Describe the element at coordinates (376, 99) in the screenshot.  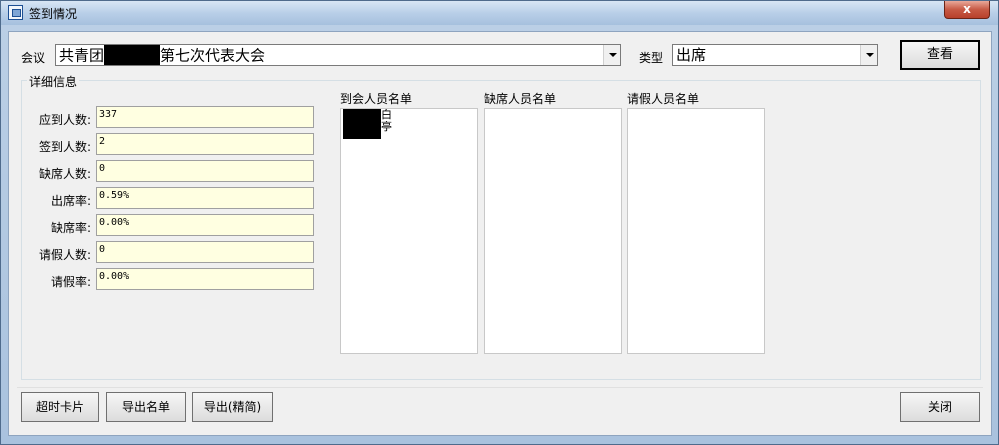
I see `attended-list-title: 到会人员名单` at that location.